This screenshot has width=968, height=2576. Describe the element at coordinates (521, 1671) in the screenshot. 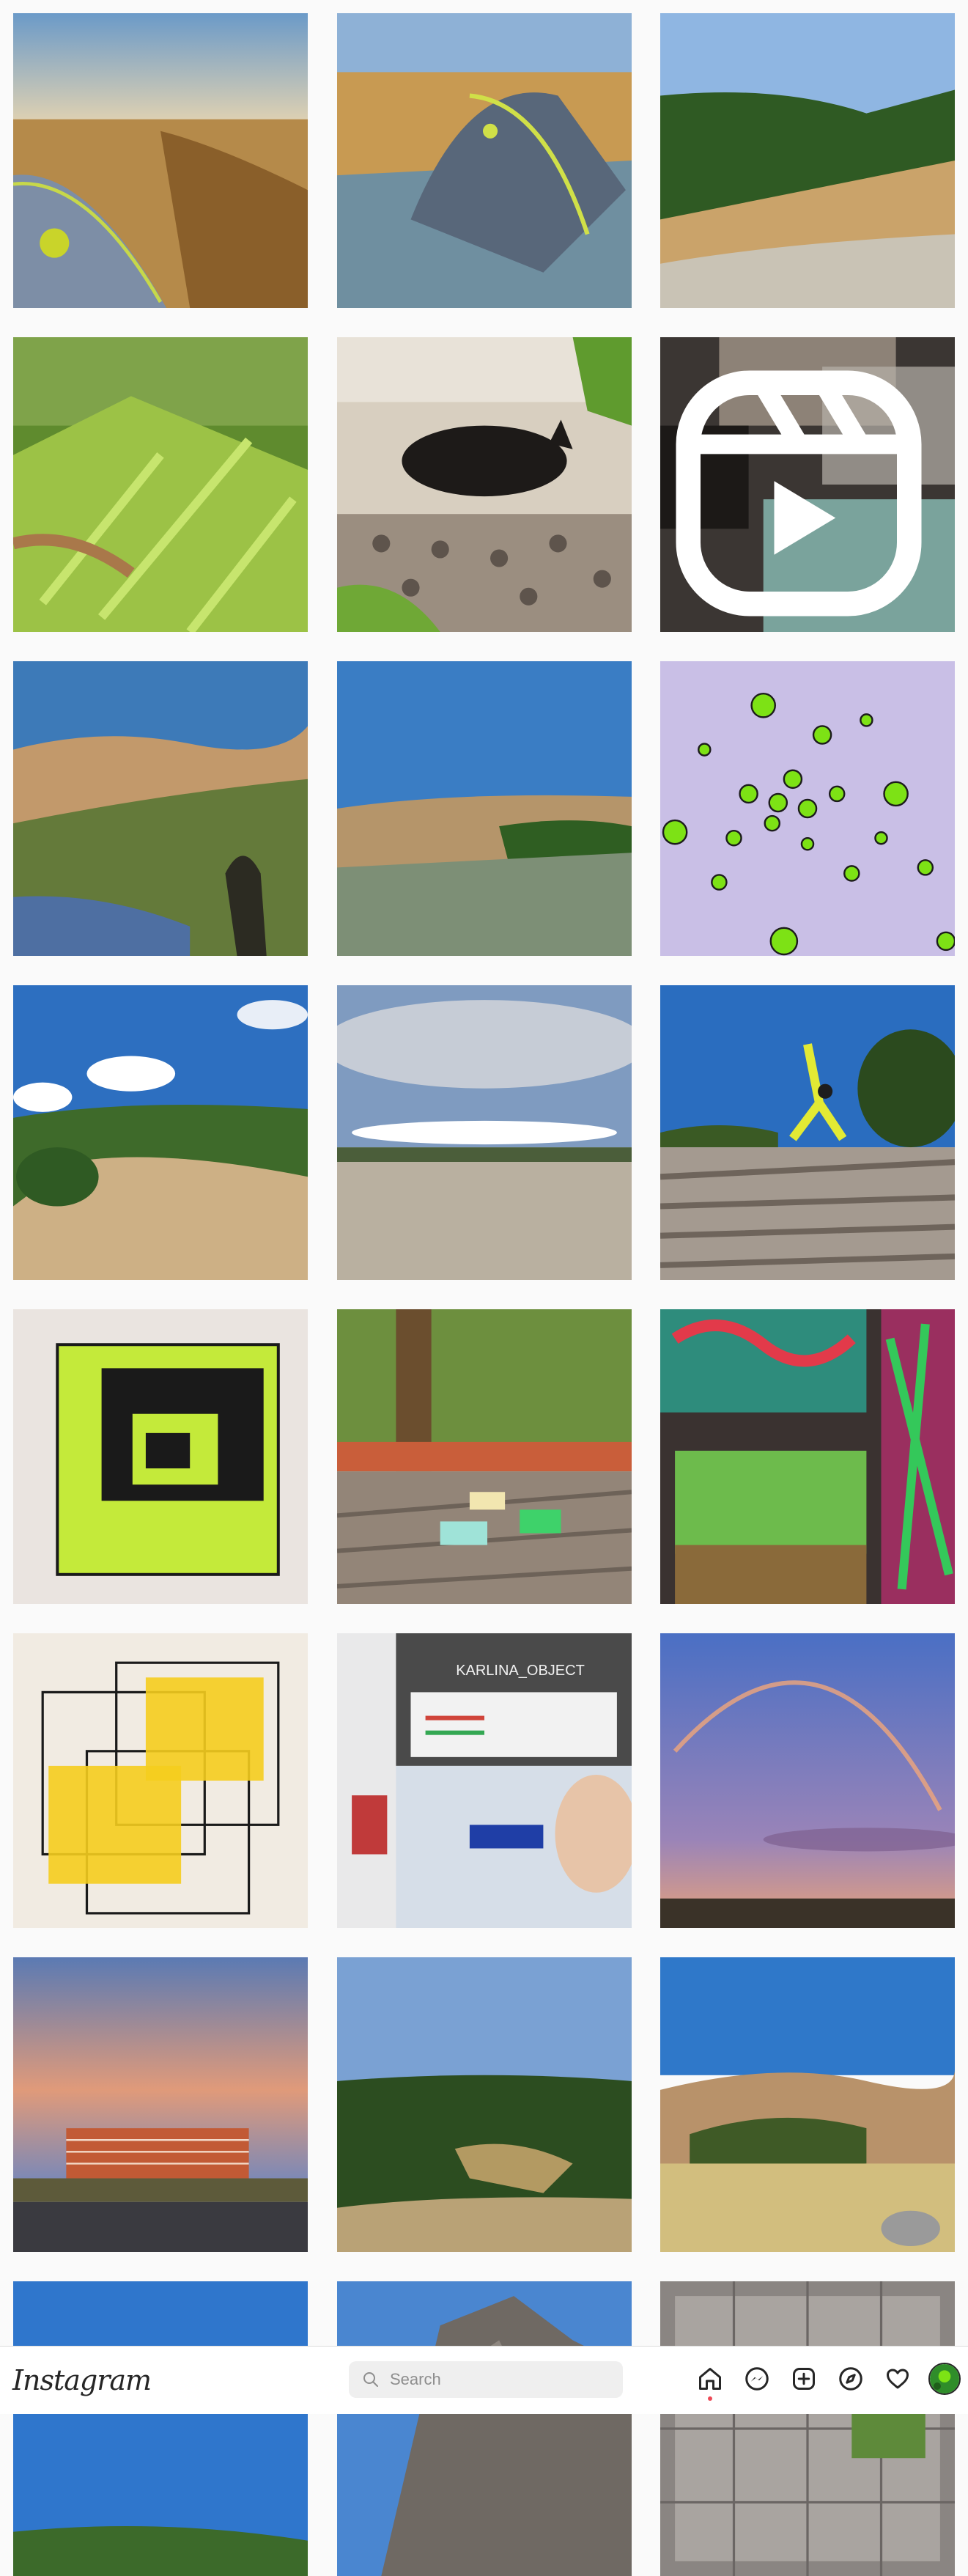

I see `laptop-screen-title: KARLINA_OBJECT` at that location.